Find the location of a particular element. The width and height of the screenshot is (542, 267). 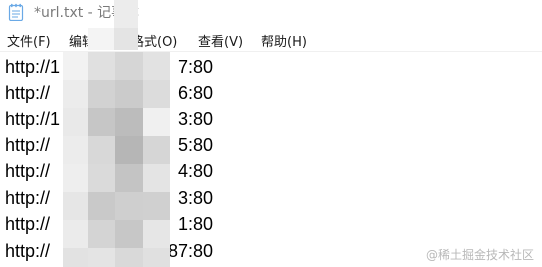

notepad-icon is located at coordinates (16, 12).